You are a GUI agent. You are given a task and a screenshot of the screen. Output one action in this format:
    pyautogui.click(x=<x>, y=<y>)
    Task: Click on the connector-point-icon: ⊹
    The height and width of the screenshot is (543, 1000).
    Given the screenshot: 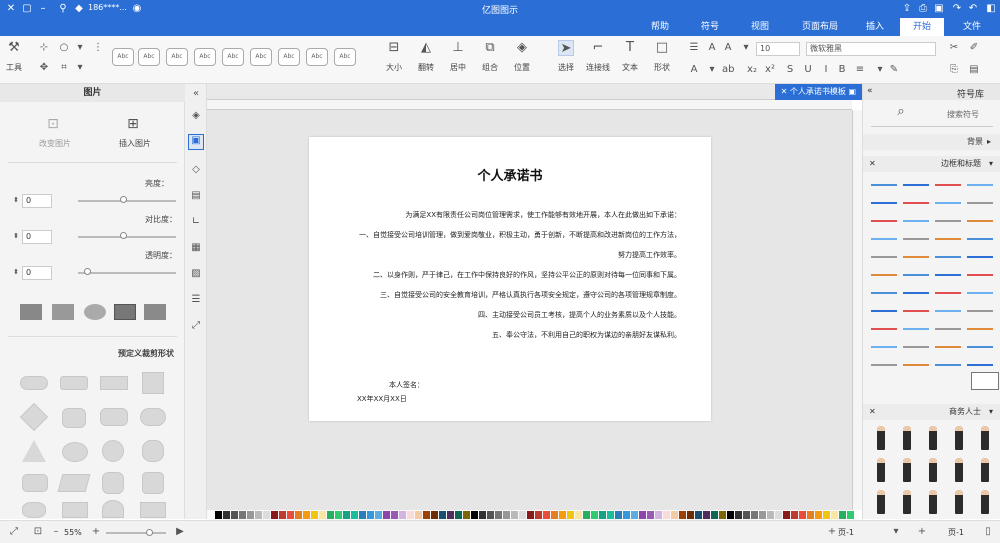 What is the action you would take?
    pyautogui.click(x=44, y=48)
    